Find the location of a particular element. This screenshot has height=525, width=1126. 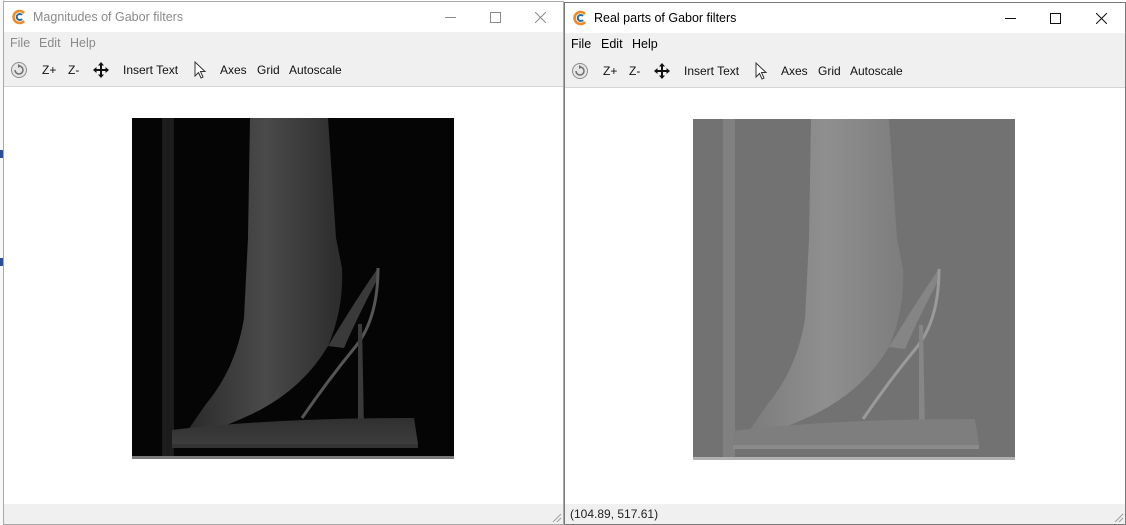

window-title: Magnitudes of Gabor filters is located at coordinates (108, 17).